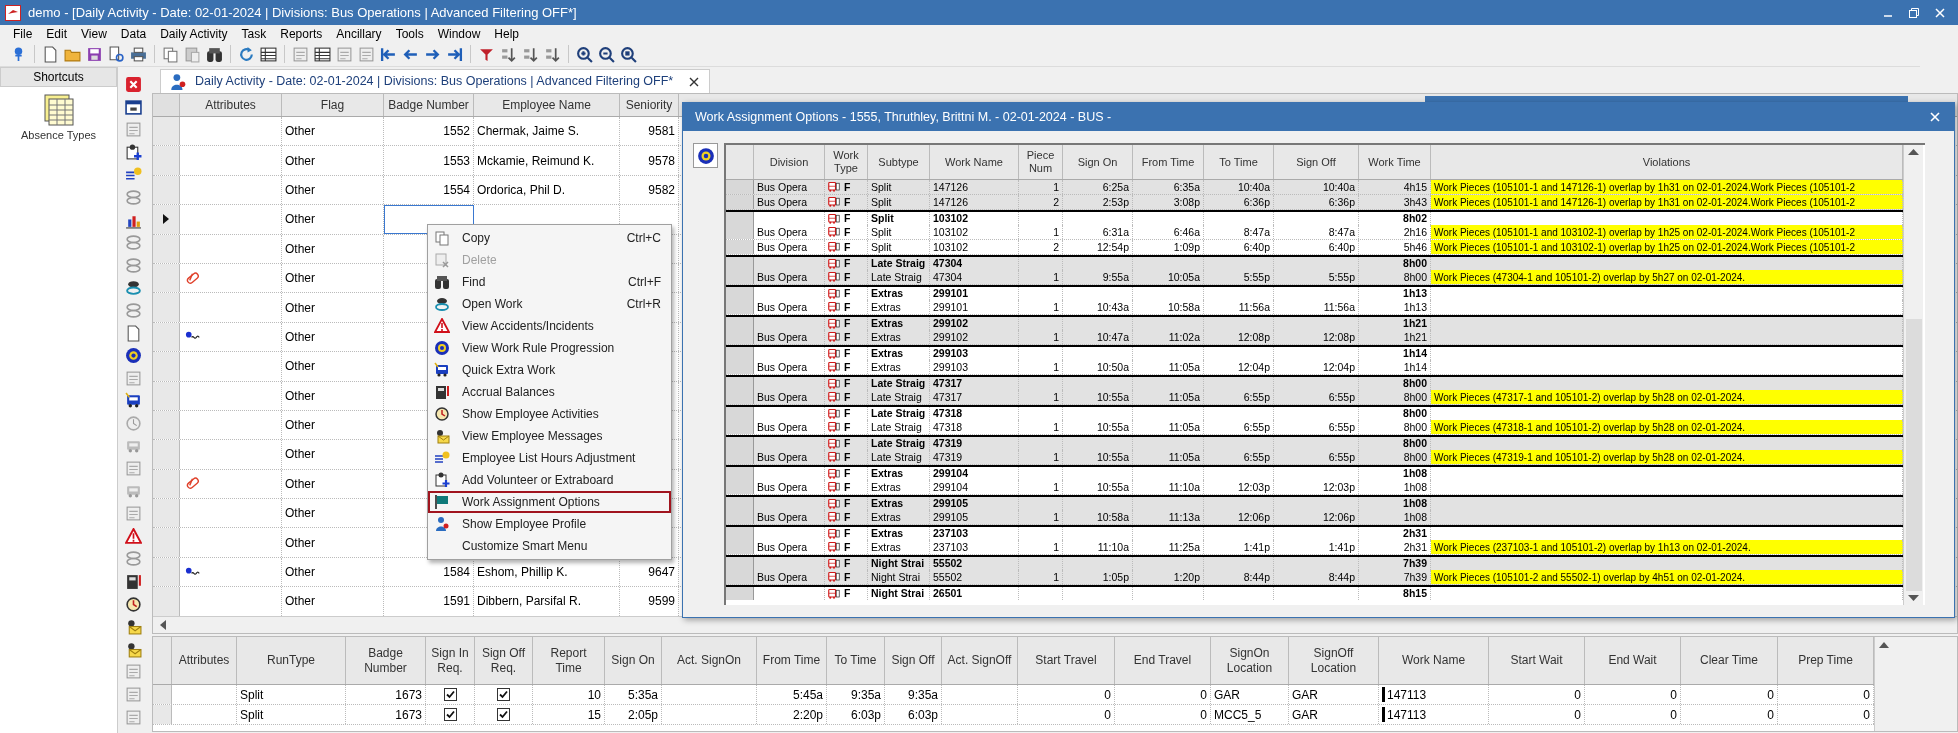 The height and width of the screenshot is (733, 1958). What do you see at coordinates (1395, 162) in the screenshot?
I see `column-header: Work Time` at bounding box center [1395, 162].